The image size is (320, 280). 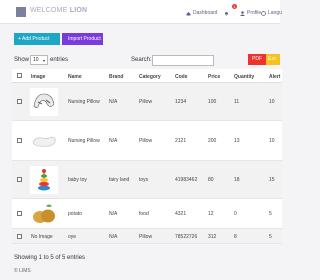 I want to click on import-product-label: Import Product, so click(x=84, y=39).